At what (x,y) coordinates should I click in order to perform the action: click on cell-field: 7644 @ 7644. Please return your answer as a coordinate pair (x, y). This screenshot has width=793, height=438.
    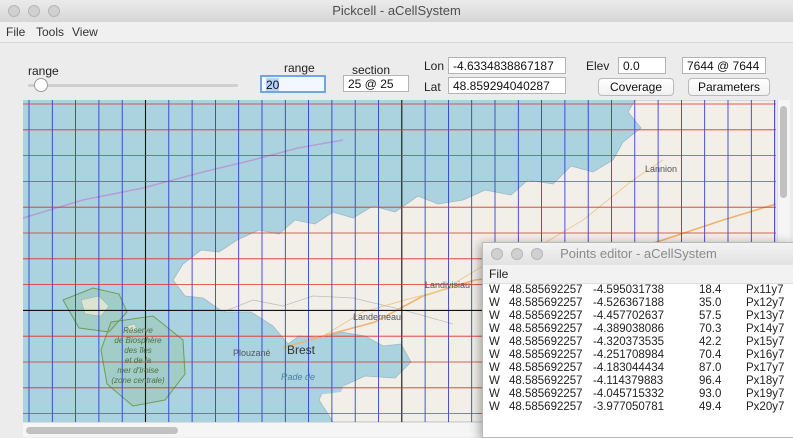
    Looking at the image, I should click on (724, 65).